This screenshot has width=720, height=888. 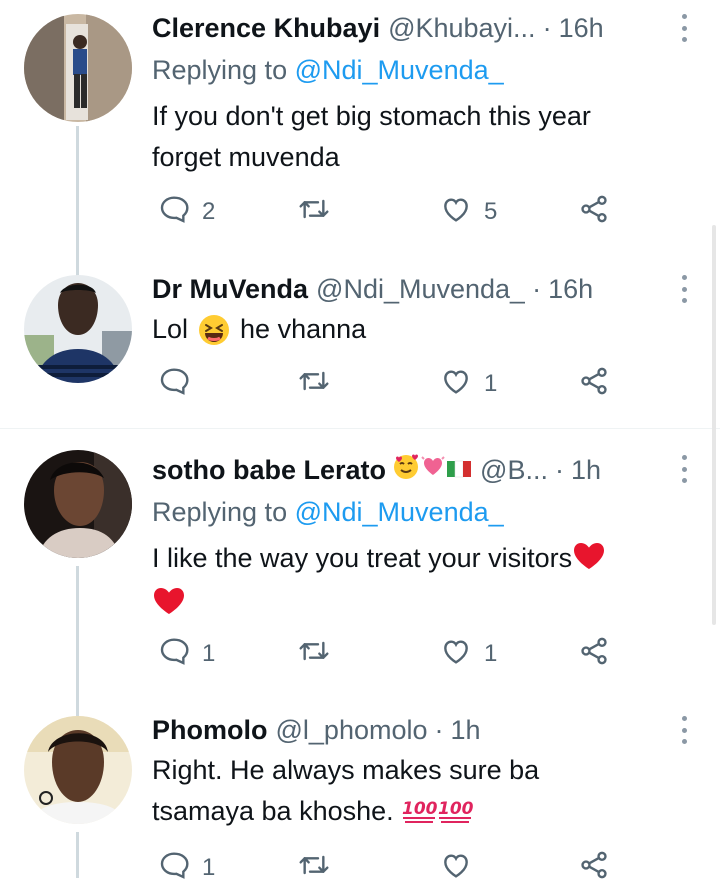 I want to click on like-button, so click(x=462, y=868).